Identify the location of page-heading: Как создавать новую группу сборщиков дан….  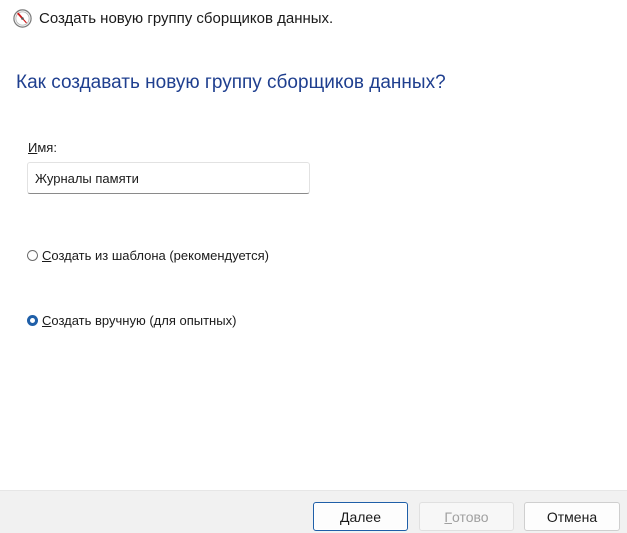
(231, 82).